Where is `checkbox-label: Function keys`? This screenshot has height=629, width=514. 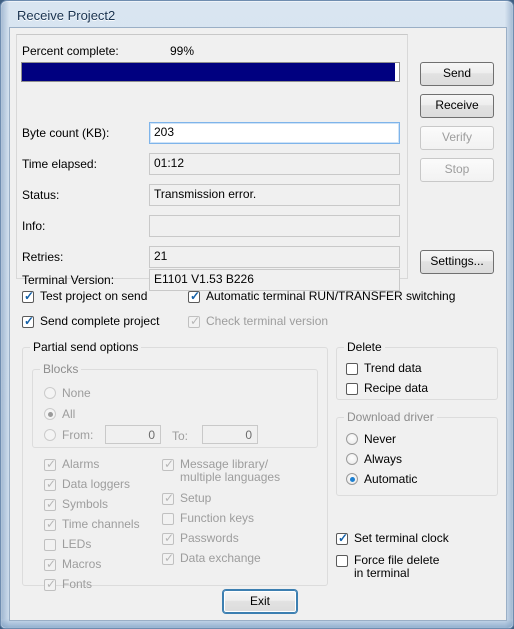
checkbox-label: Function keys is located at coordinates (217, 518).